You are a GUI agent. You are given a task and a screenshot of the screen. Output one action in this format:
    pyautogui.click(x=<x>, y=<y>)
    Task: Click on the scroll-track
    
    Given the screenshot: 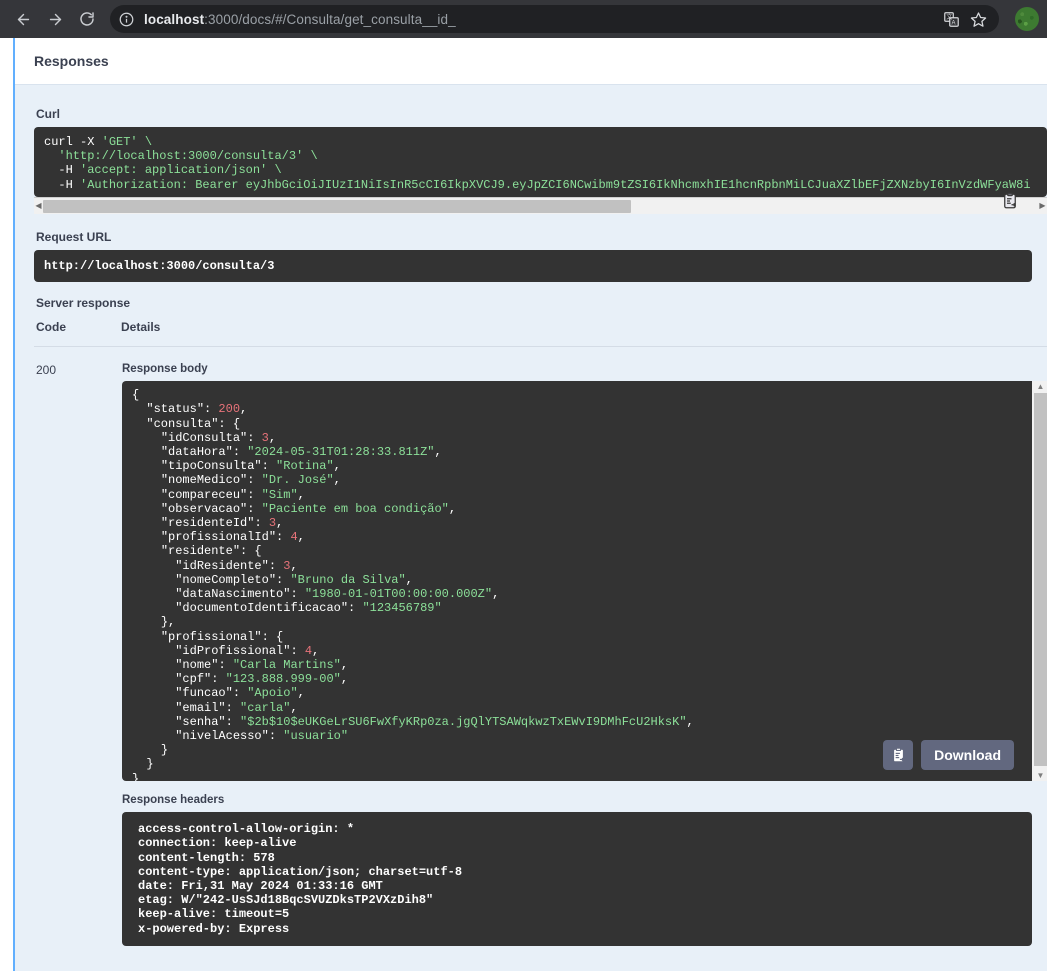 What is the action you would take?
    pyautogui.click(x=540, y=206)
    